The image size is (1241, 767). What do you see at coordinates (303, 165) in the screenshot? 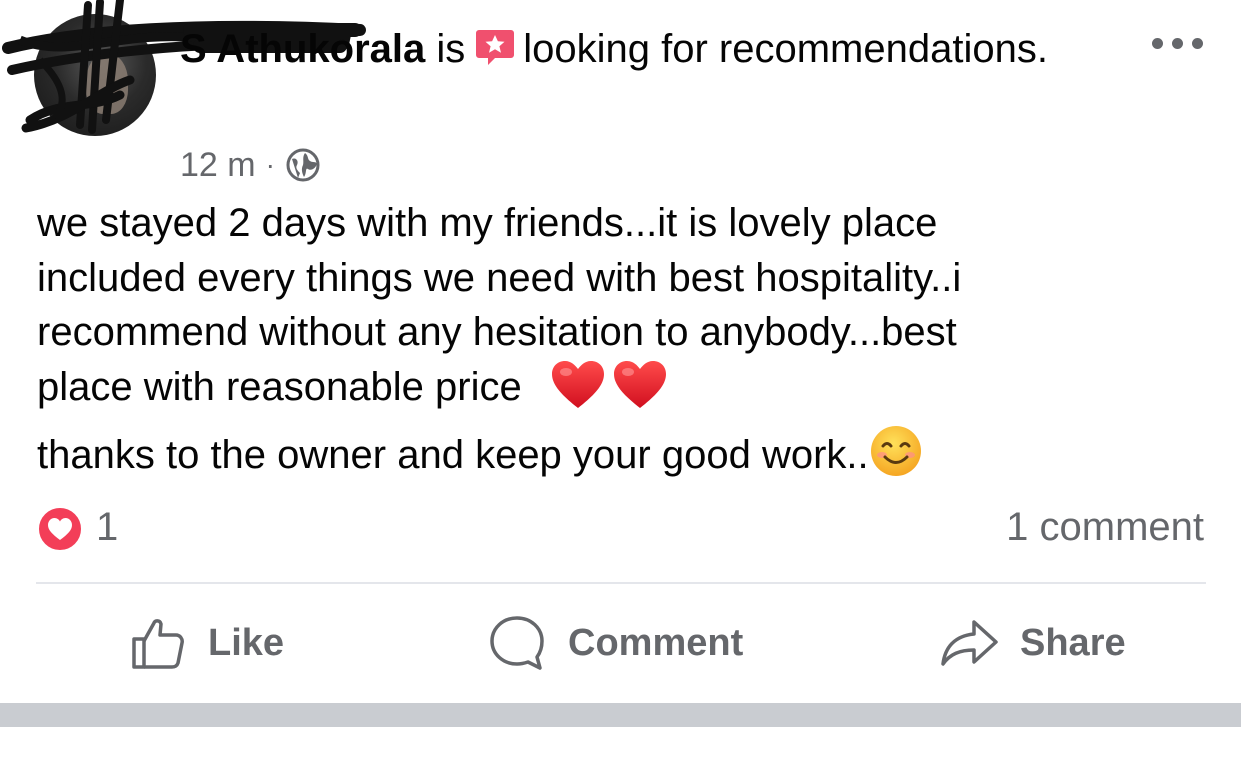
I see `globe-icon` at bounding box center [303, 165].